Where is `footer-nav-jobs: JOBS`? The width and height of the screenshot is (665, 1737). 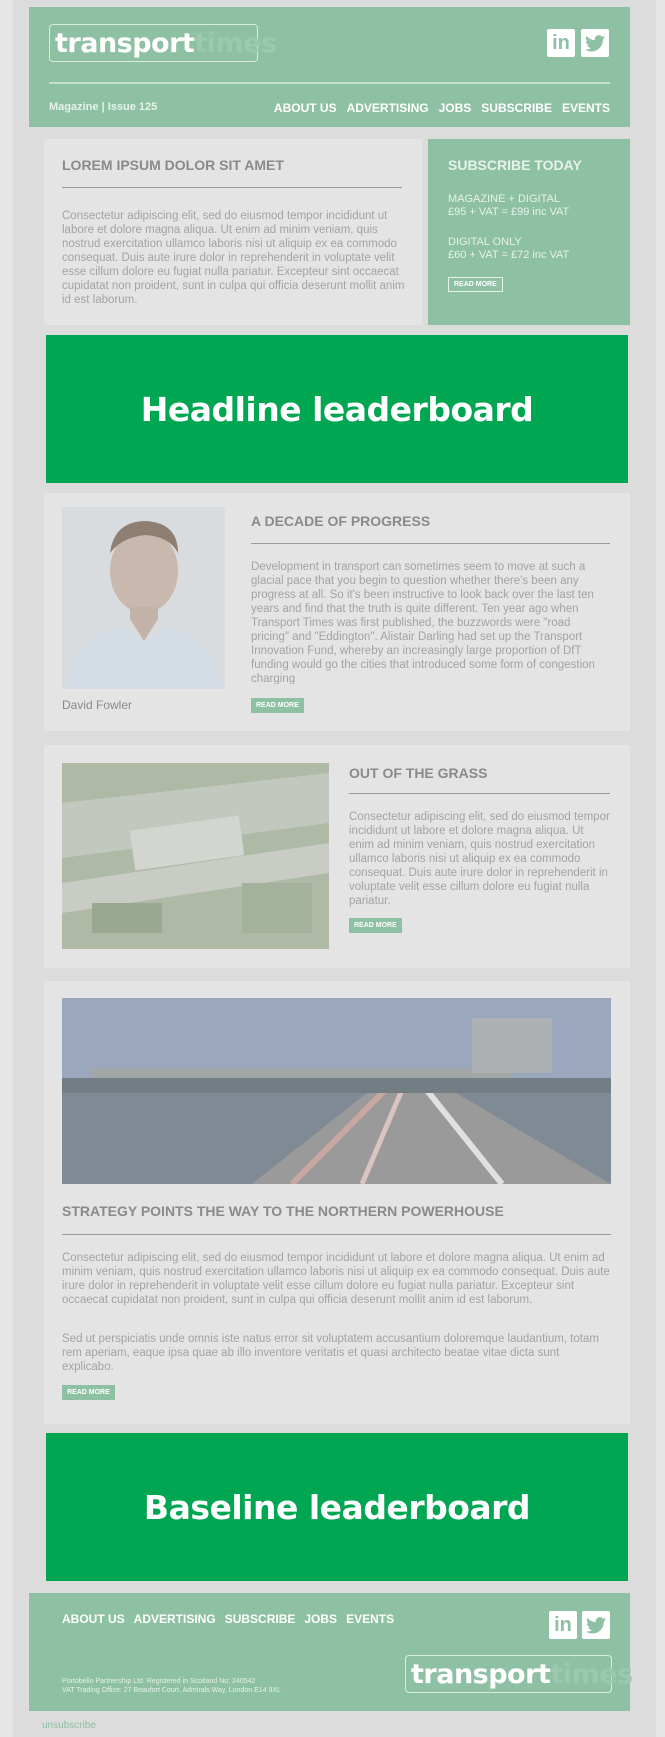
footer-nav-jobs: JOBS is located at coordinates (320, 1619).